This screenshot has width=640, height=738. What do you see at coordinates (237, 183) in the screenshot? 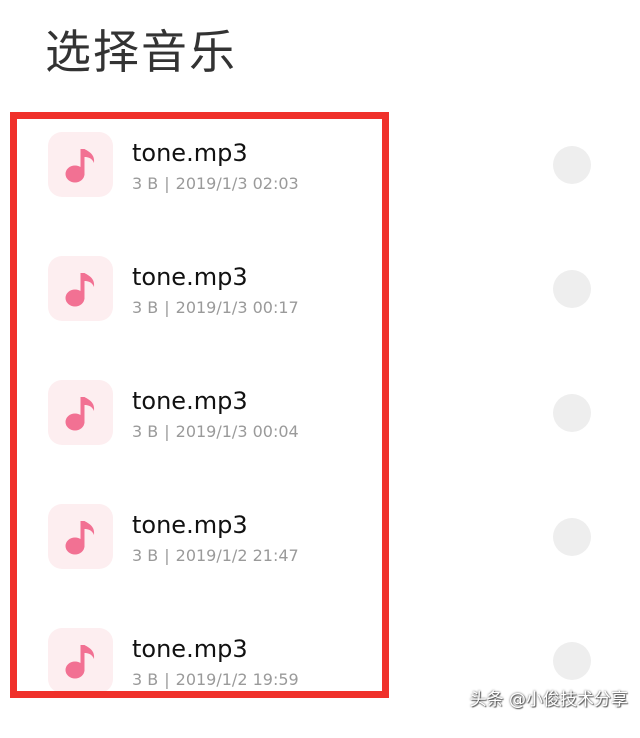
I see `file-date: 2019/1/3 02:03` at bounding box center [237, 183].